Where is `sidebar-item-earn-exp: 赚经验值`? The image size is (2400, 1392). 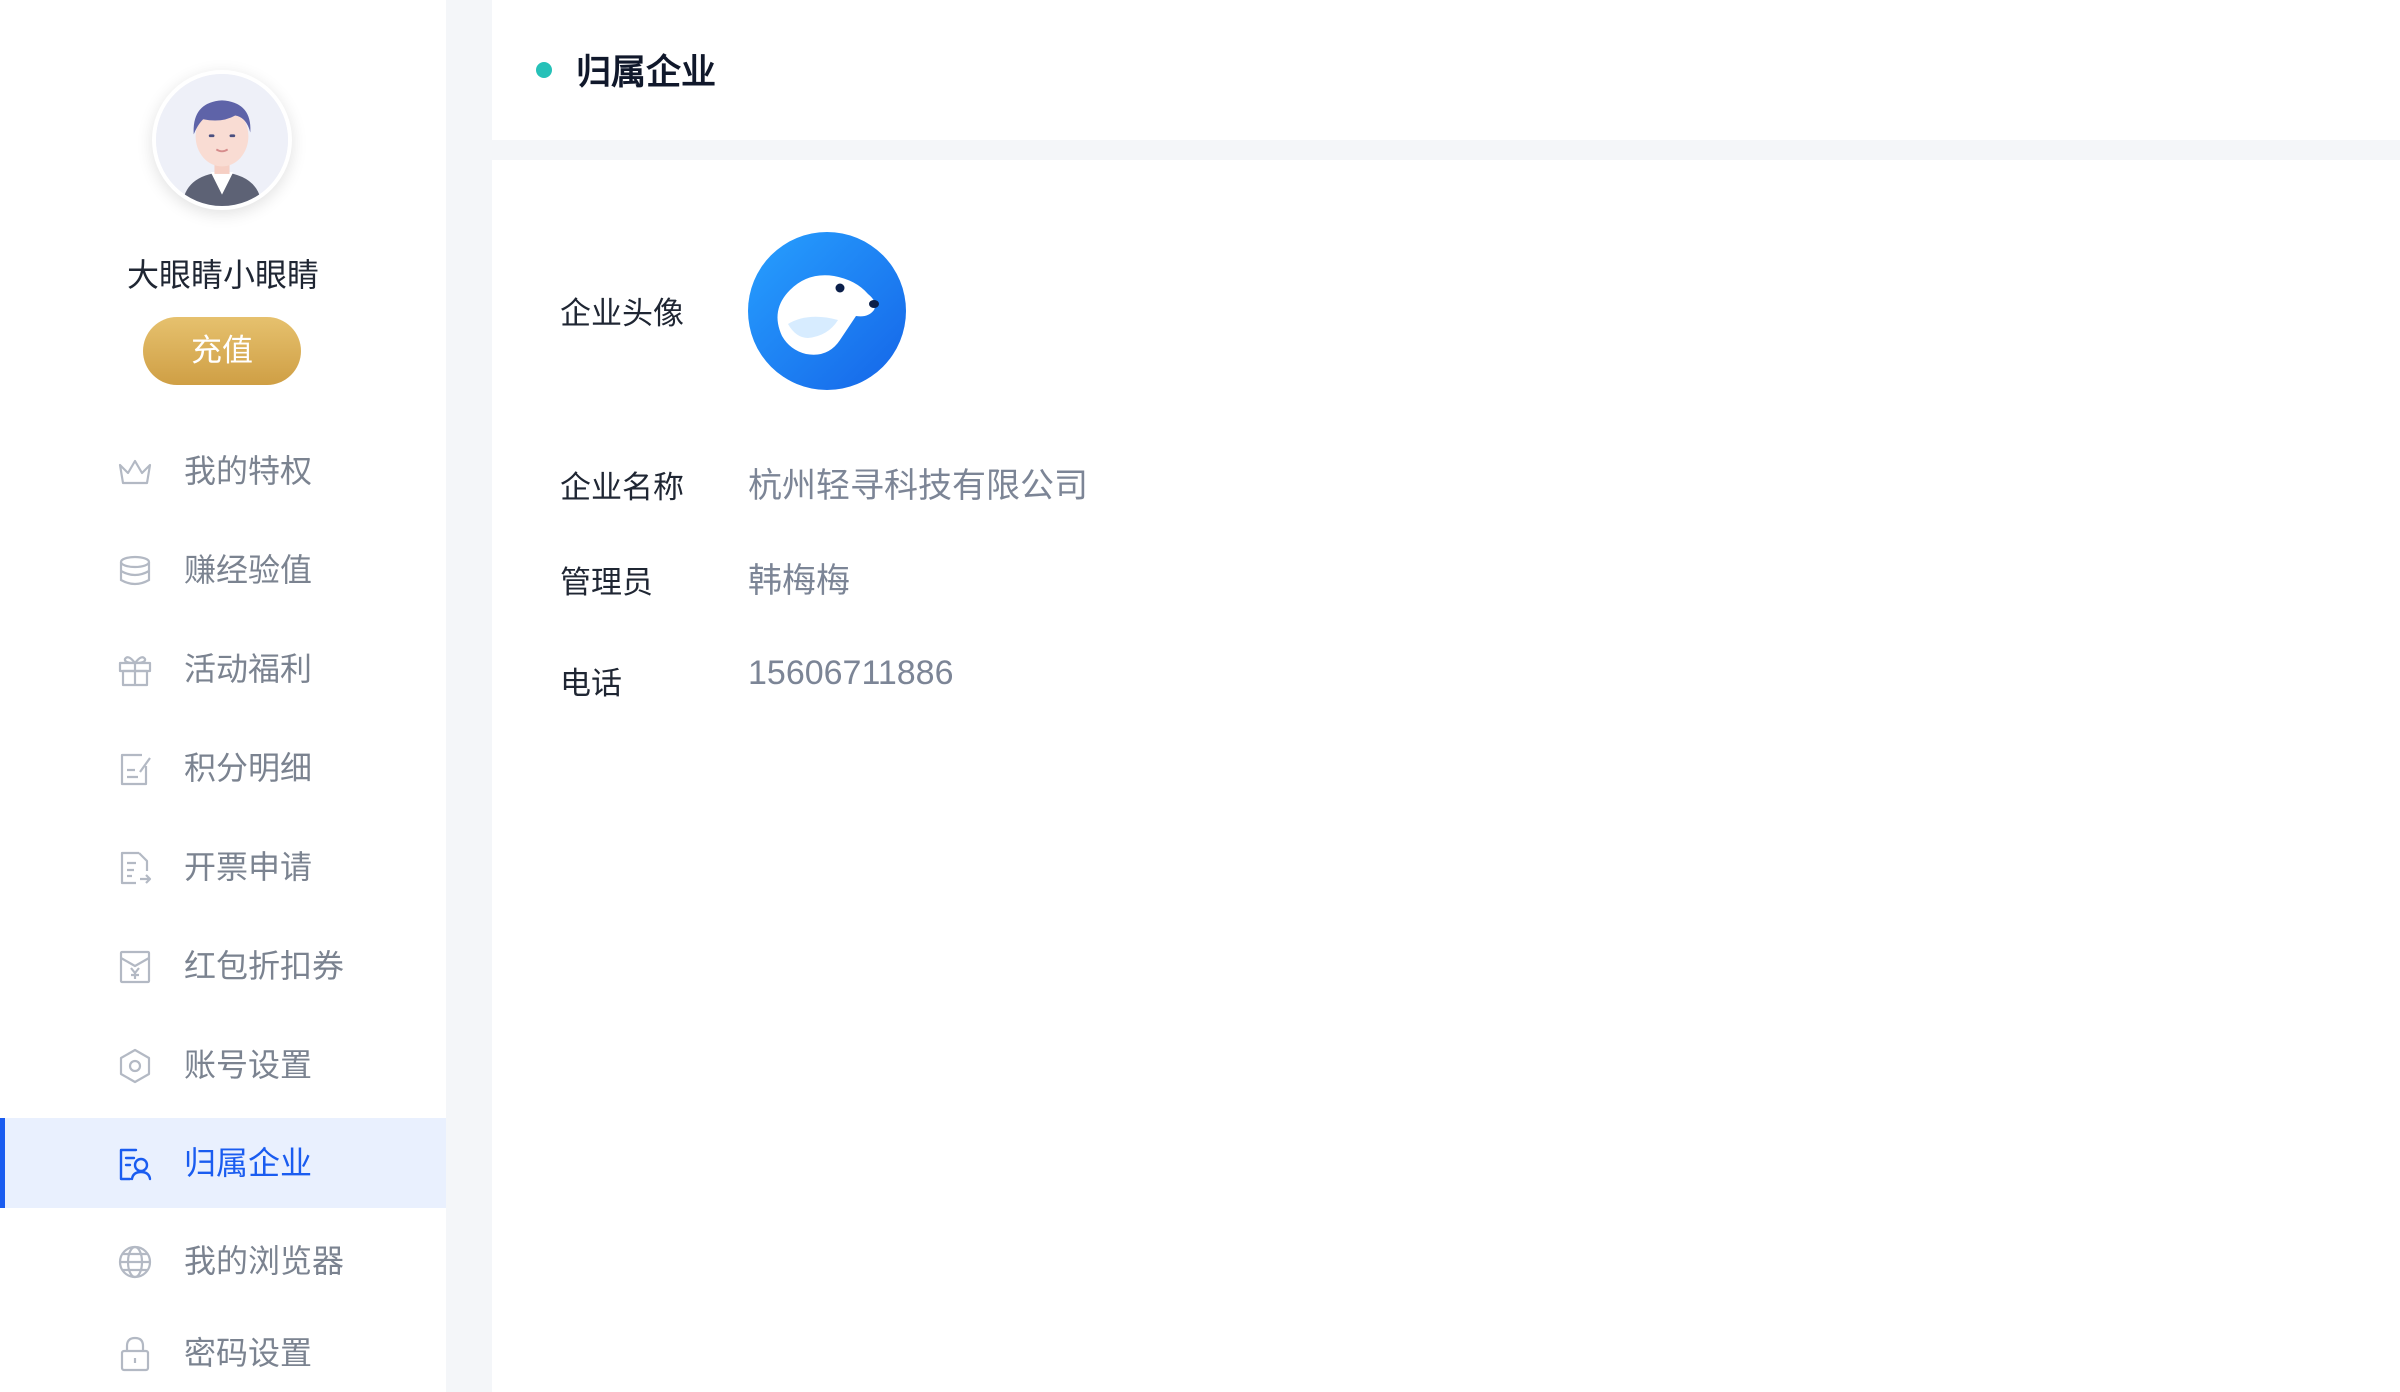 sidebar-item-earn-exp: 赚经验值 is located at coordinates (223, 570).